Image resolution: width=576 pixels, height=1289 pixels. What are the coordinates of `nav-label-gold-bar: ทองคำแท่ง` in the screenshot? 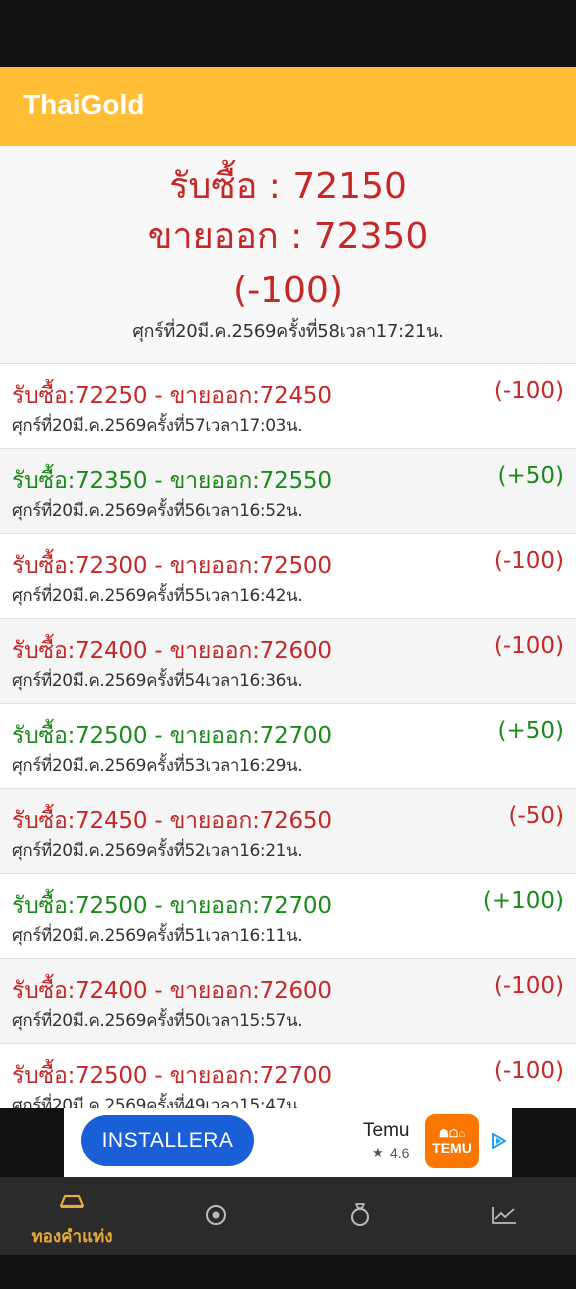 It's located at (72, 1237).